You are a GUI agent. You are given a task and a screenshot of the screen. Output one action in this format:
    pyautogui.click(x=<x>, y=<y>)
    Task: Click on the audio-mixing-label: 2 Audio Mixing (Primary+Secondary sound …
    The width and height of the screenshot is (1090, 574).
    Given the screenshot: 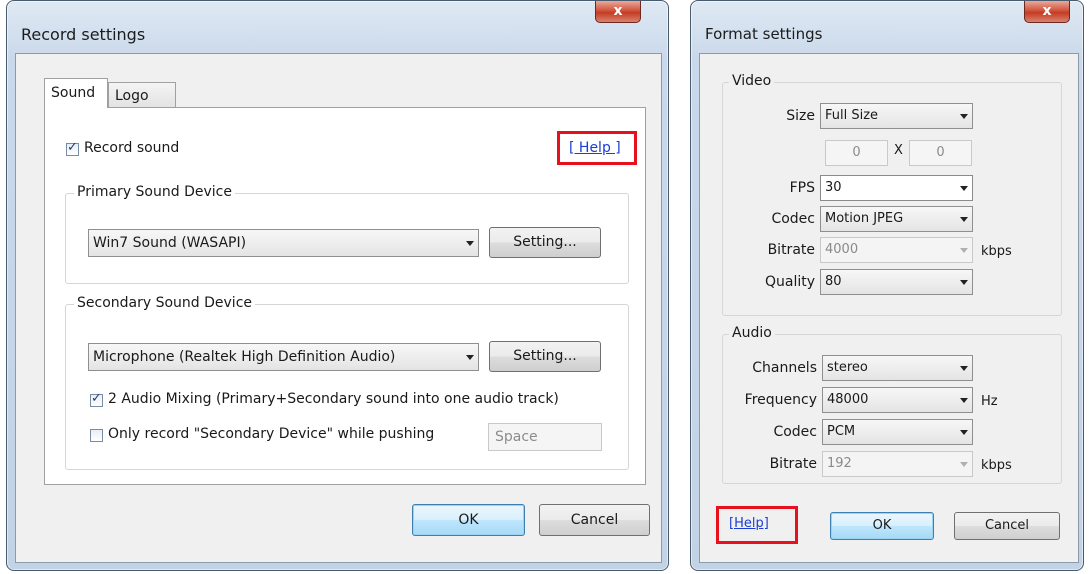 What is the action you would take?
    pyautogui.click(x=333, y=399)
    